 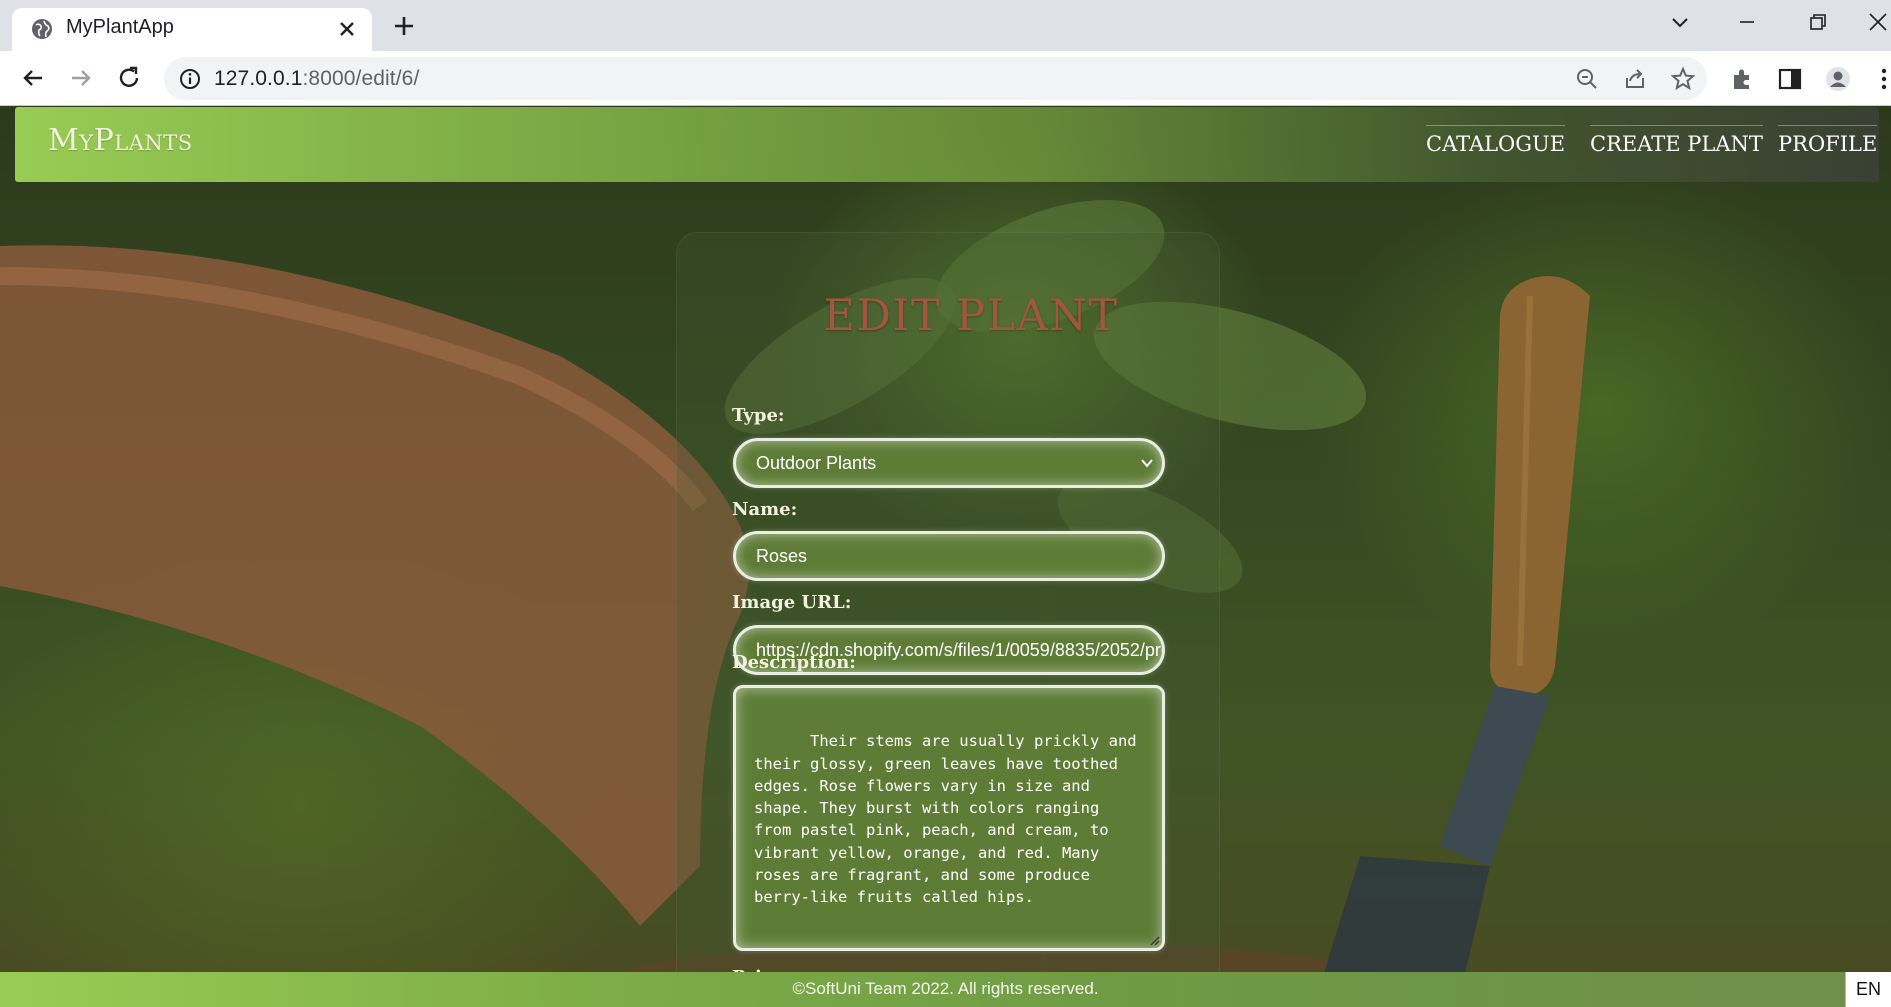 I want to click on tab-search-icon, so click(x=1680, y=23).